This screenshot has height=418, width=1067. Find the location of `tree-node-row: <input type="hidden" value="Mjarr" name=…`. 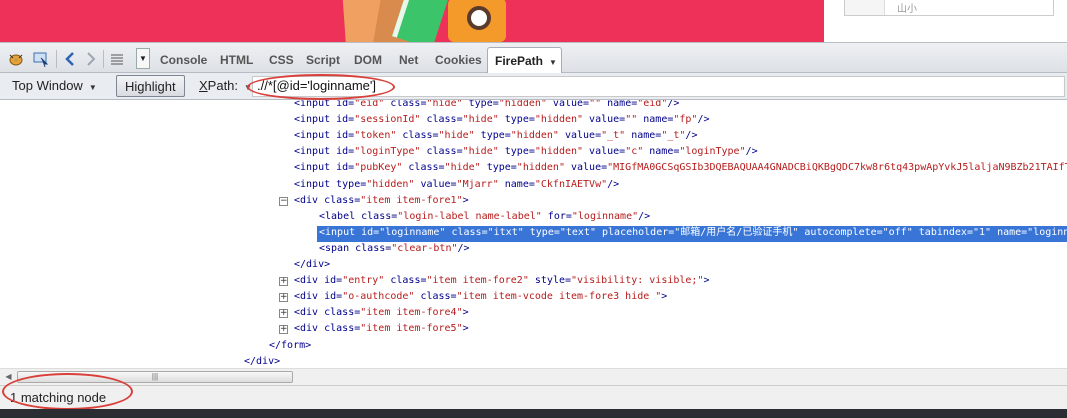

tree-node-row: <input type="hidden" value="Mjarr" name=… is located at coordinates (458, 186).